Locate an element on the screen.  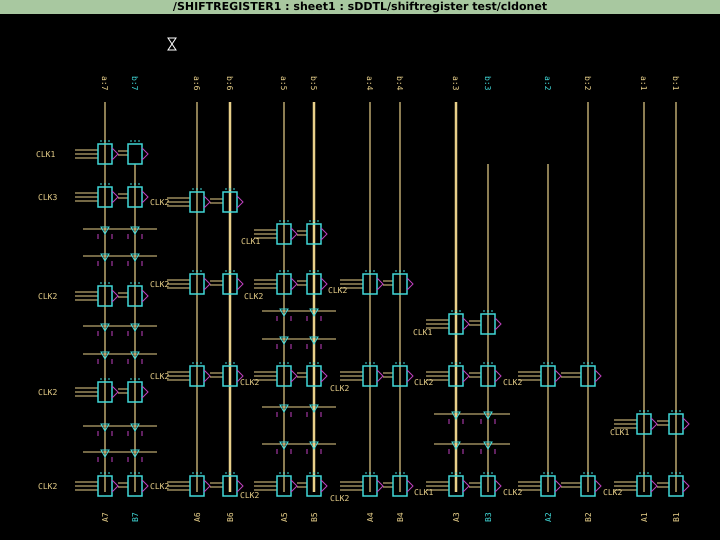
port-label: a:5 is located at coordinates (283, 83).